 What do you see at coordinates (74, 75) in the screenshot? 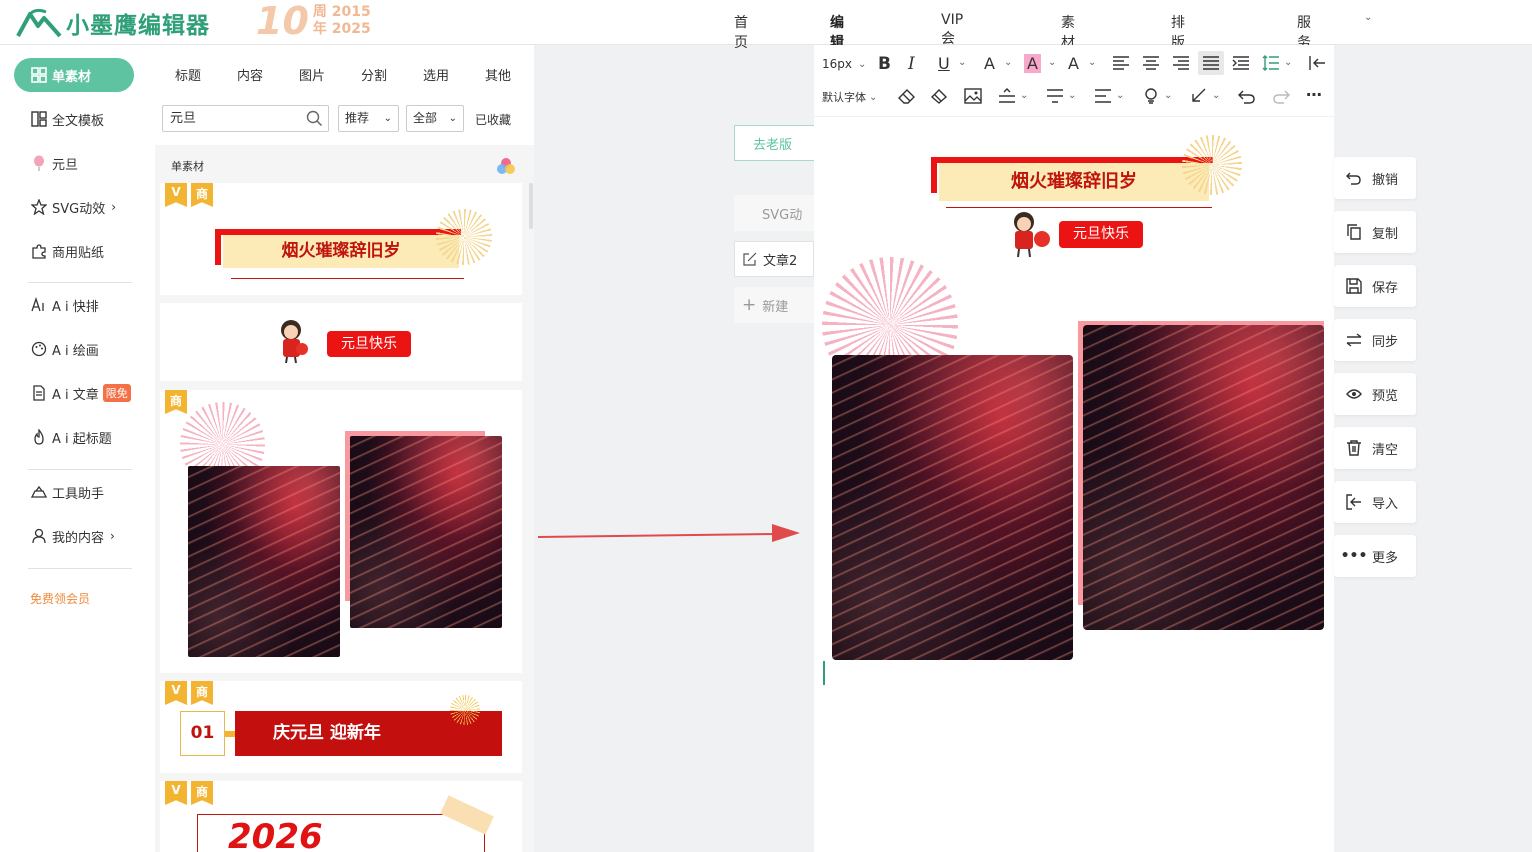
I see `sidebar-item-single-material: 单素材` at bounding box center [74, 75].